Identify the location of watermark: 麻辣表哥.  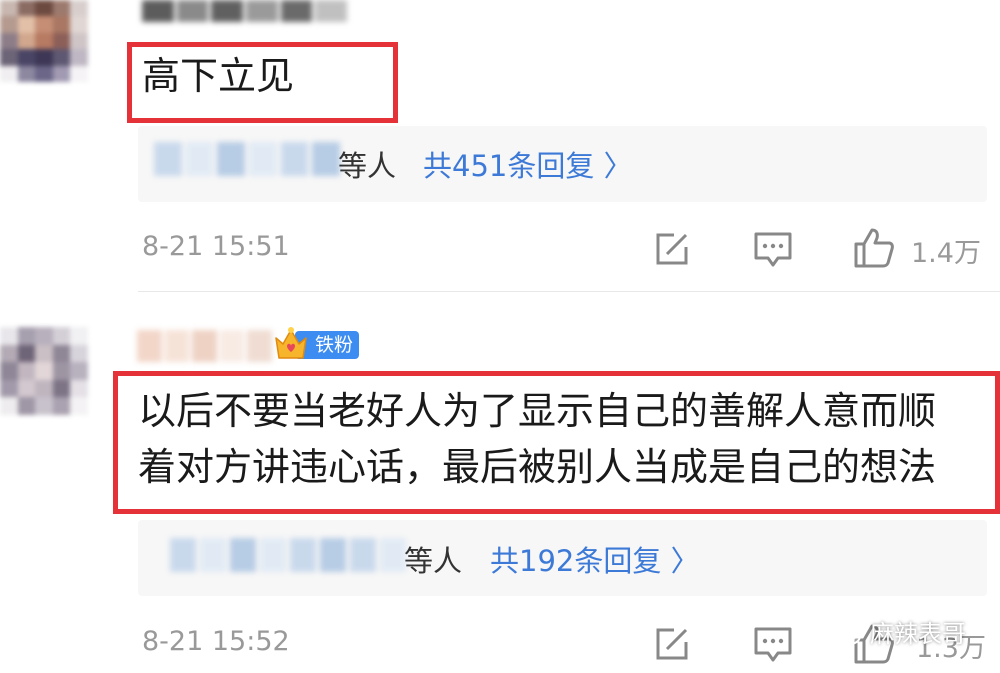
(897, 631).